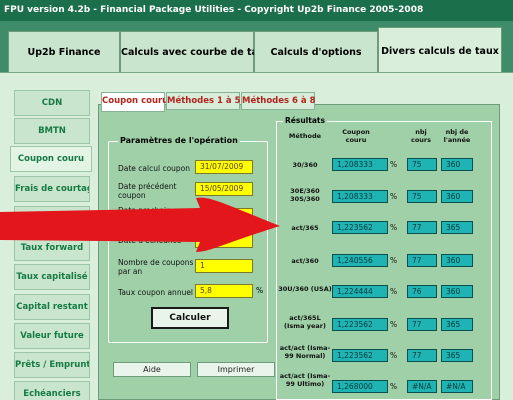  I want to click on label-date-echeance: Date d'échéance, so click(150, 240).